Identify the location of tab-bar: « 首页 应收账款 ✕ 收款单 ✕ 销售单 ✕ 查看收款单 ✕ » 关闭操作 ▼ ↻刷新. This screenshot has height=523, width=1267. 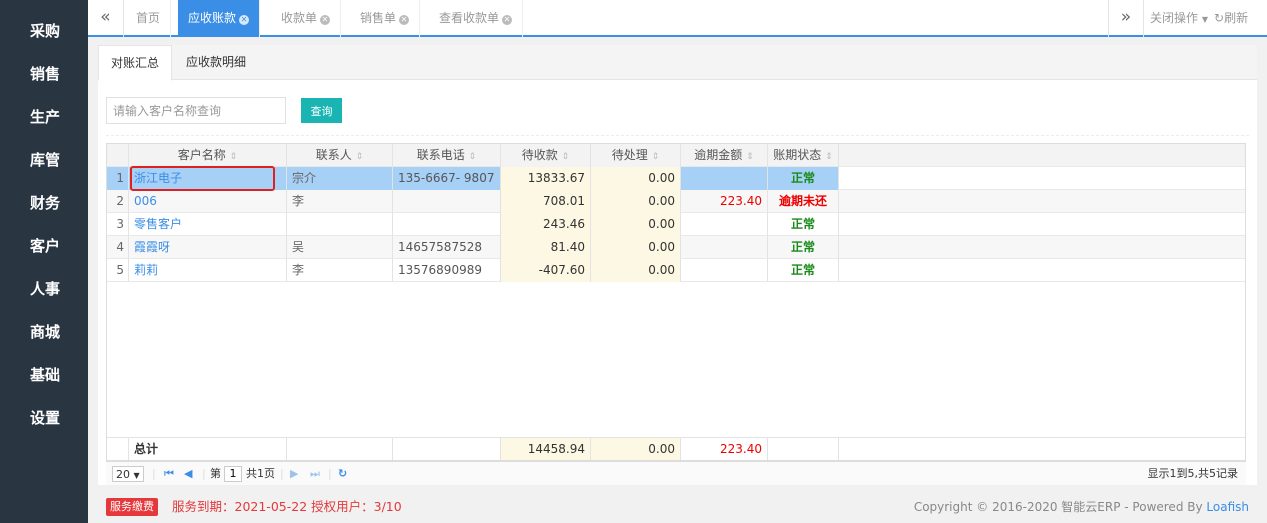
(677, 18).